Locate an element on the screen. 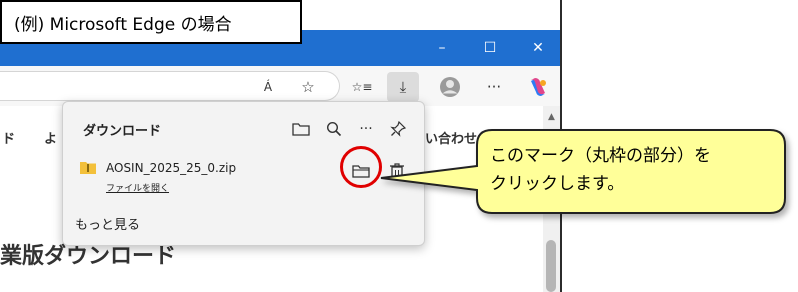  callout-text: このマーク（丸枠の部分）を クリックします。 is located at coordinates (636, 170).